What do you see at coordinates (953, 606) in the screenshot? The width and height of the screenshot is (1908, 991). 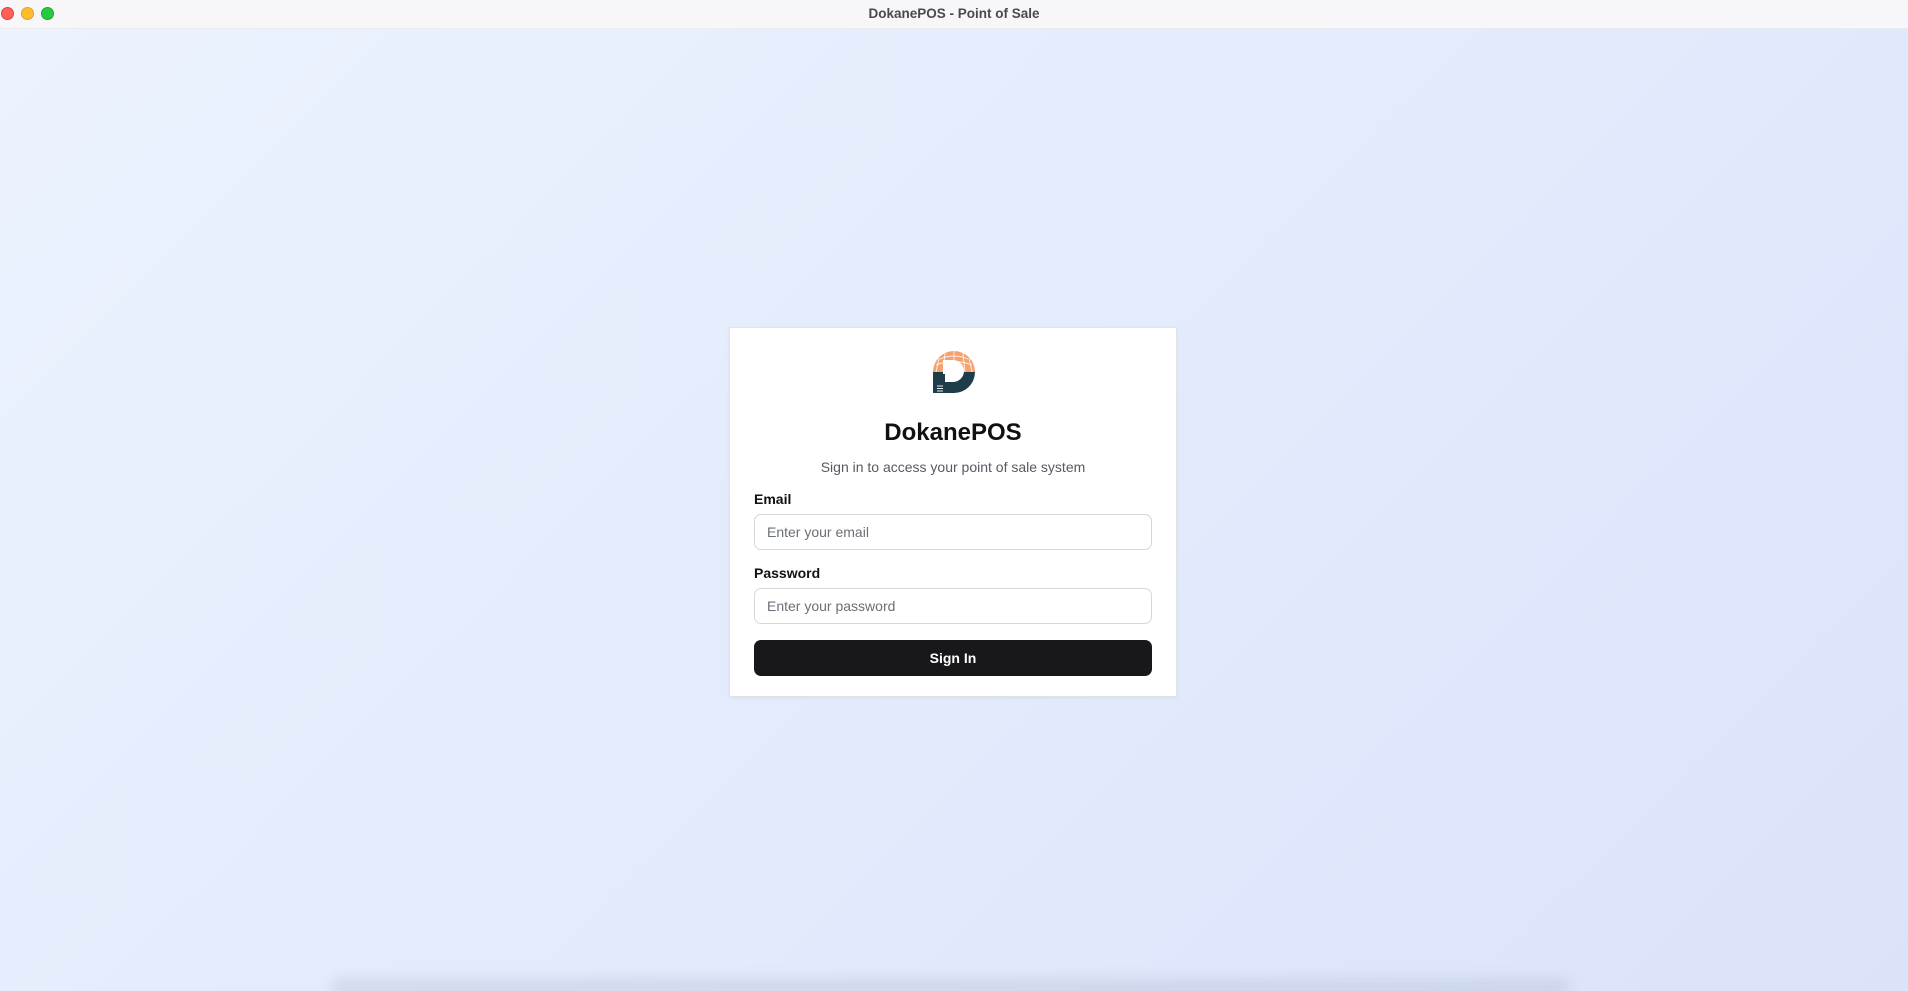 I see `password-input` at bounding box center [953, 606].